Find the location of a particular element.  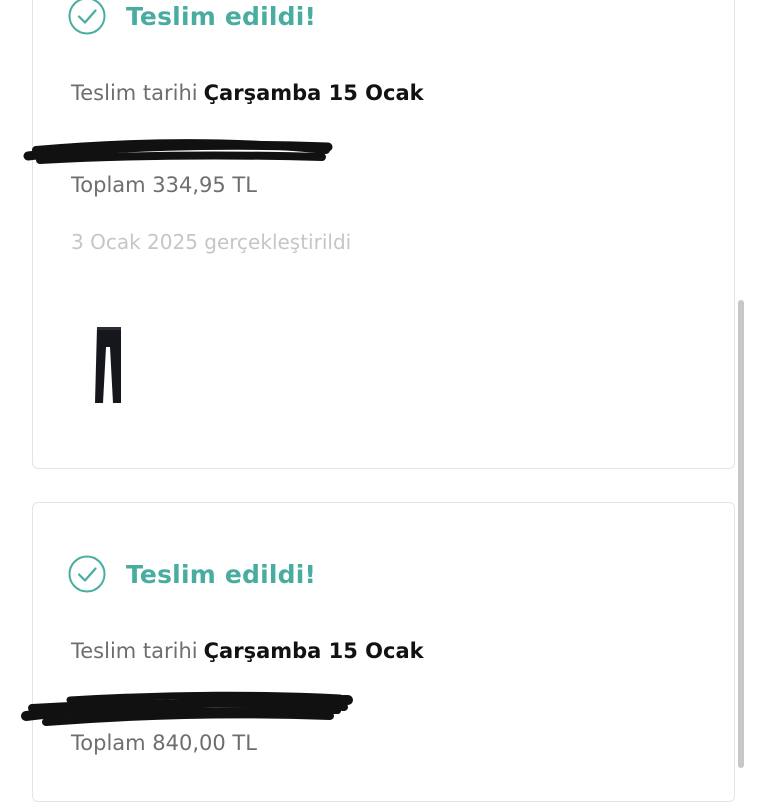

scrollbar is located at coordinates (741, 534).